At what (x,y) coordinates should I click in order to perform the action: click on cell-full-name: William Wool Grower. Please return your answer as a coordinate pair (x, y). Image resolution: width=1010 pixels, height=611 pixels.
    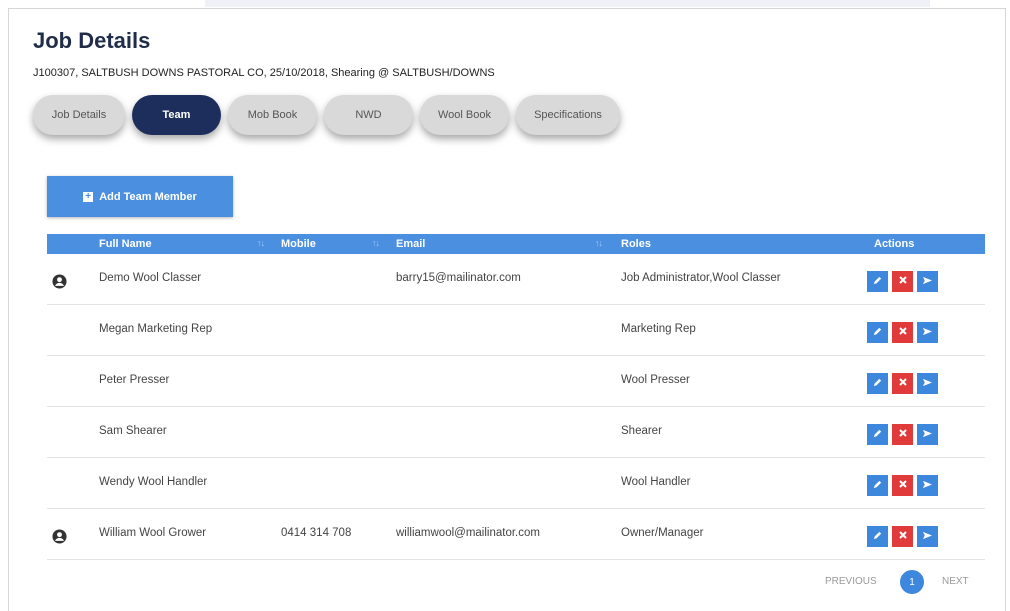
    Looking at the image, I should click on (153, 533).